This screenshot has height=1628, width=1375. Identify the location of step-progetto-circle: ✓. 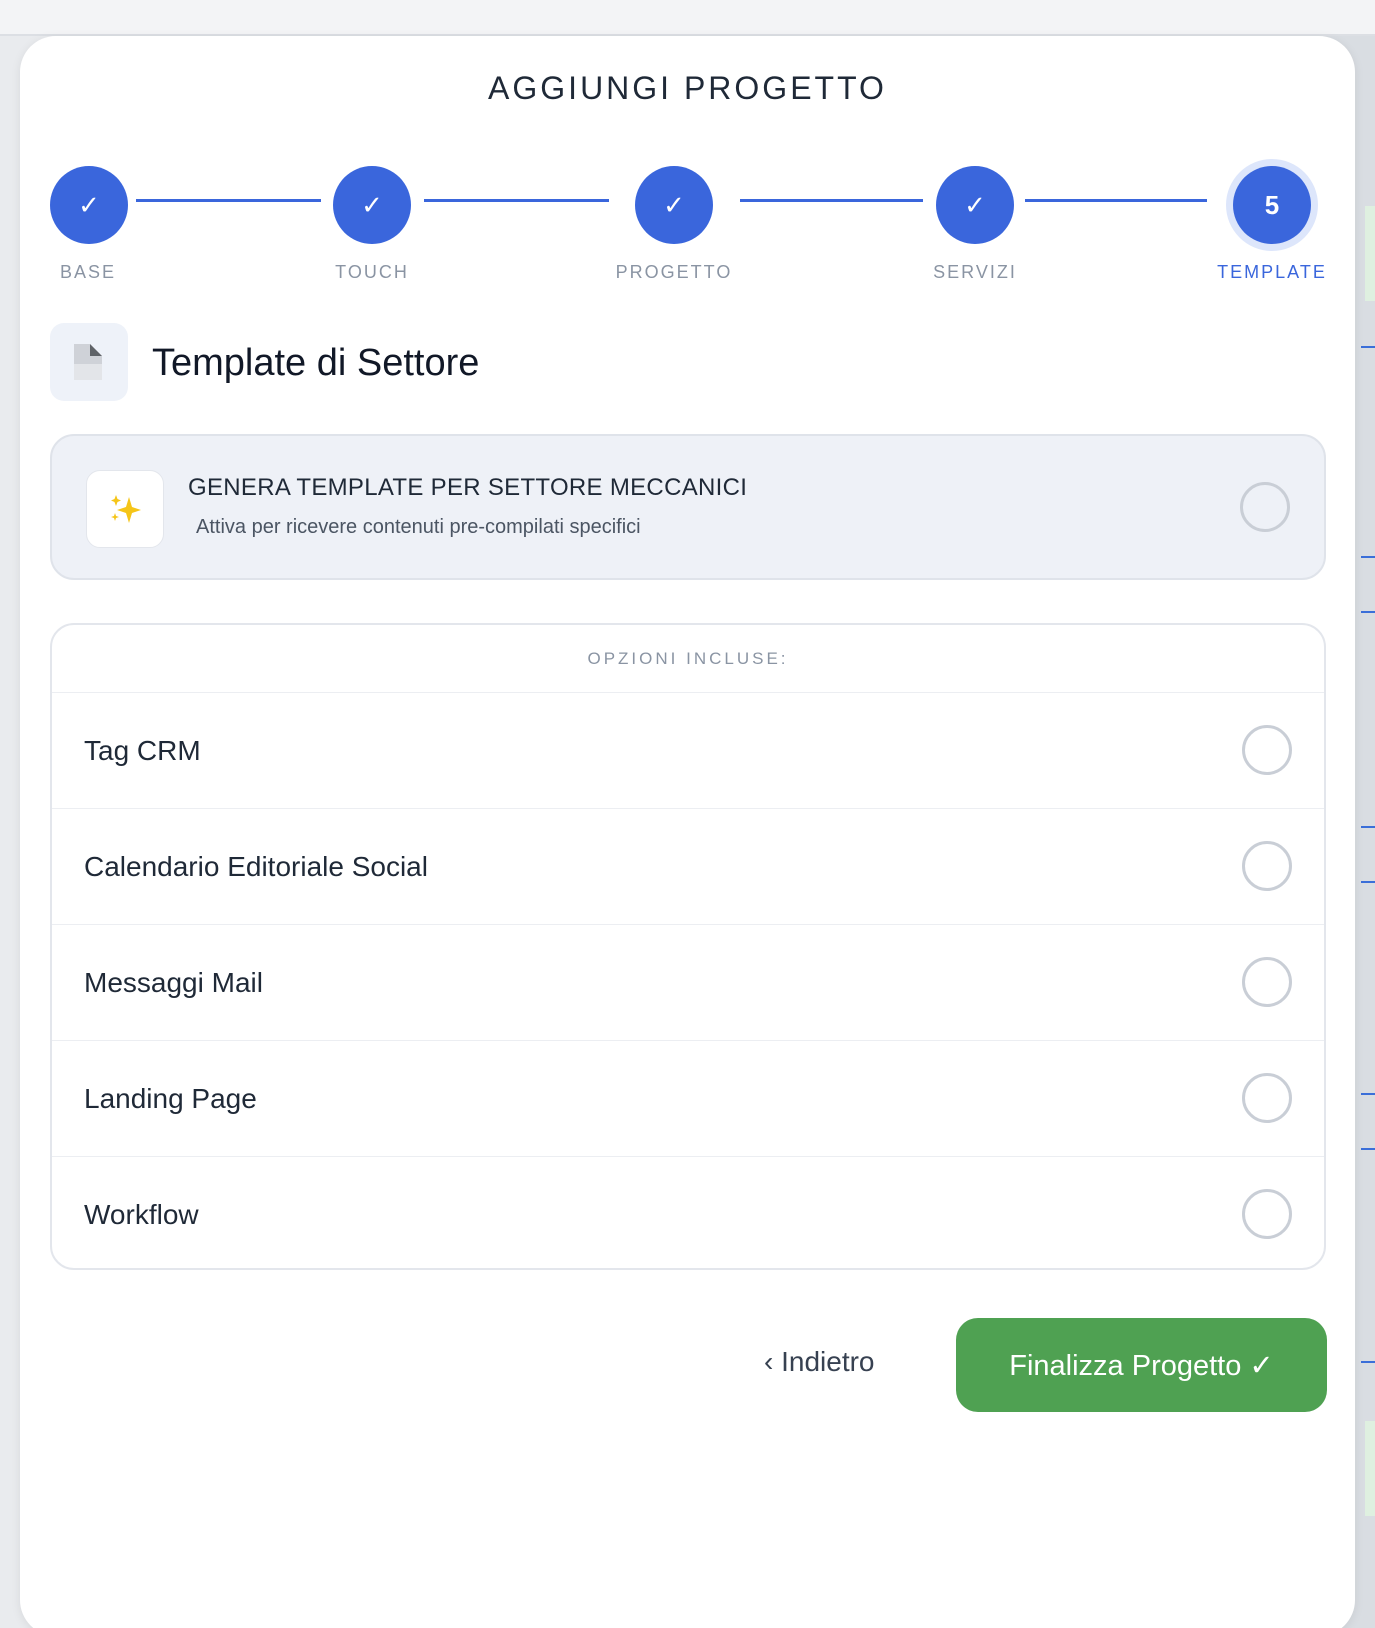
(674, 205).